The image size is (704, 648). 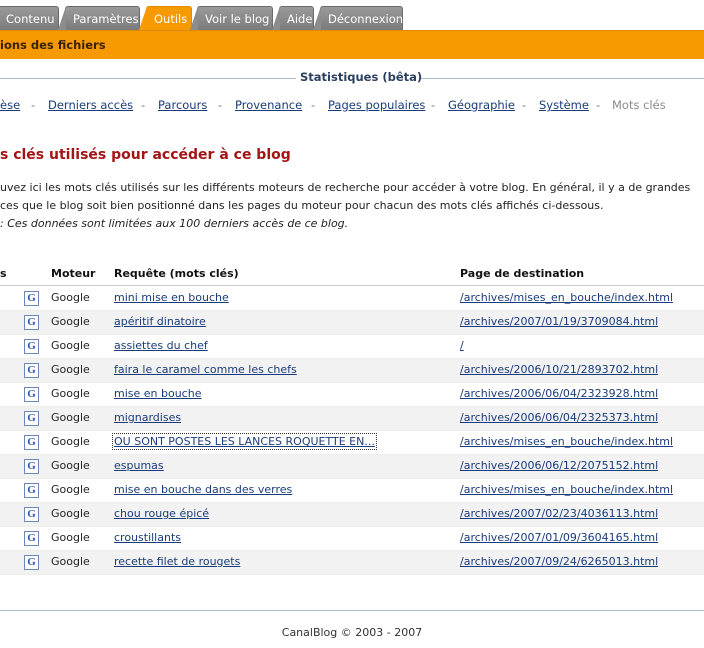 I want to click on query-link: mise en bouche dans des verres, so click(x=203, y=489).